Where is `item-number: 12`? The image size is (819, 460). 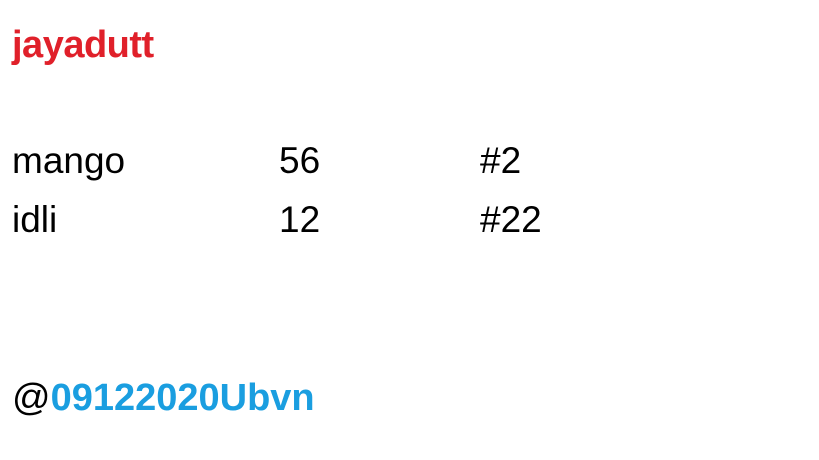 item-number: 12 is located at coordinates (300, 219).